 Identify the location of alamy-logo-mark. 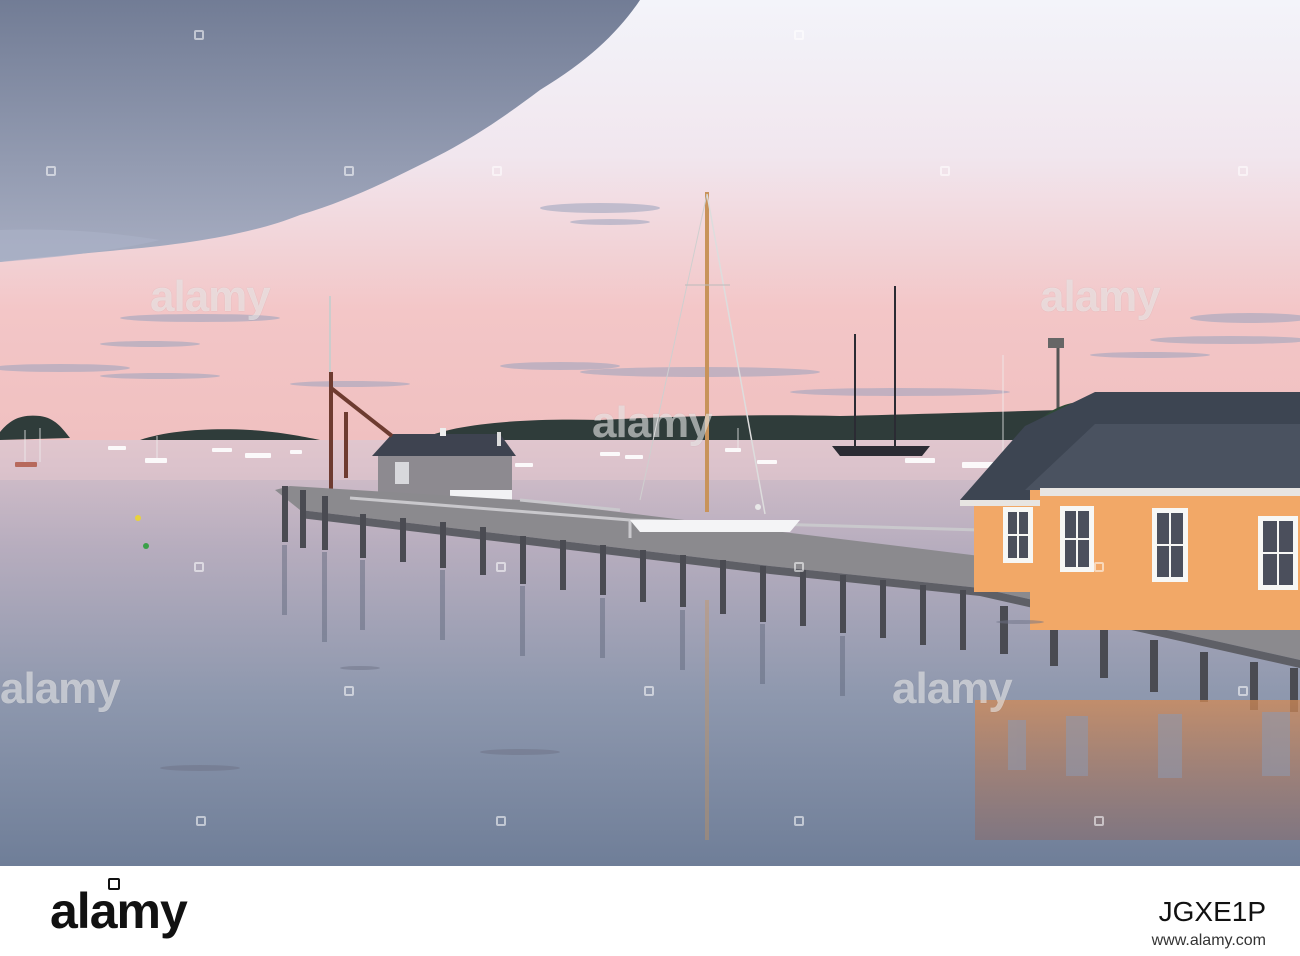
(114, 884).